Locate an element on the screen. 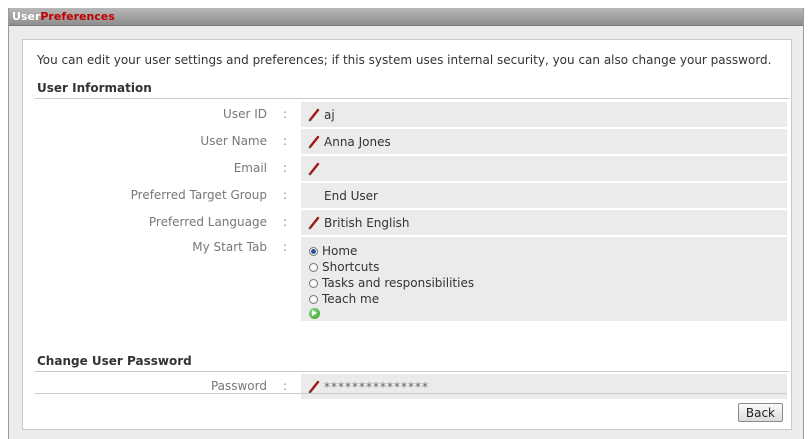 The width and height of the screenshot is (812, 439). language-value: British English is located at coordinates (367, 222).